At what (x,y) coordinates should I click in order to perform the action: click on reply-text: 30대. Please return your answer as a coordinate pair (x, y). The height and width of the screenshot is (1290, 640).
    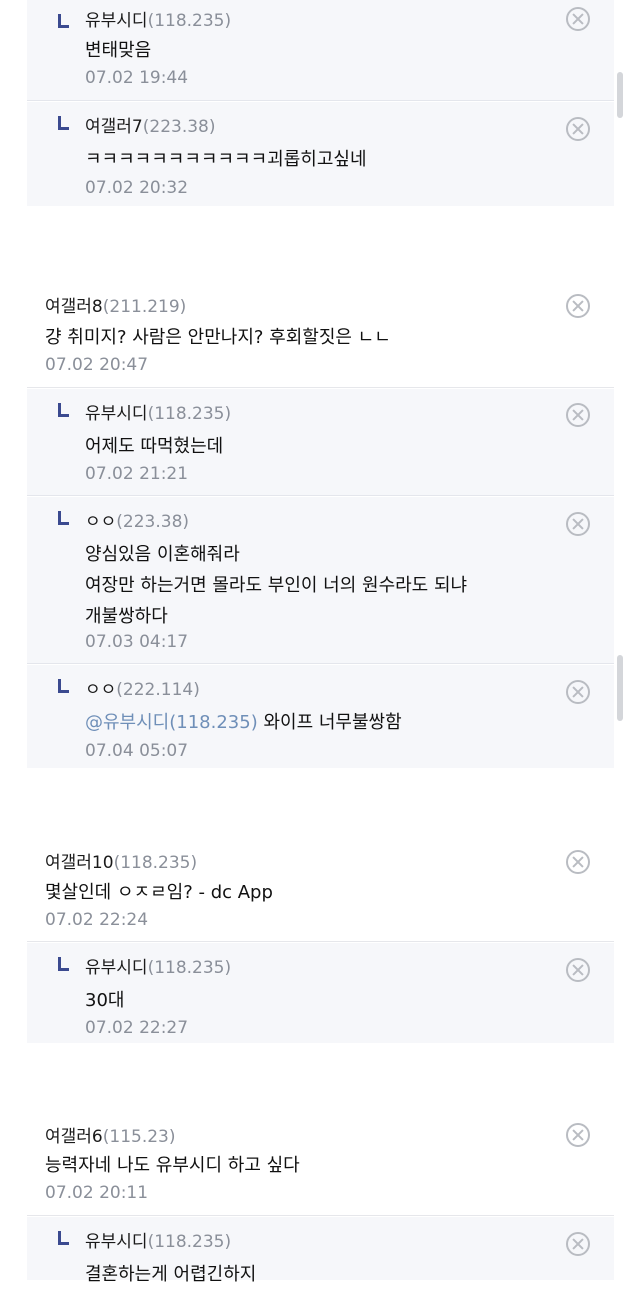
    Looking at the image, I should click on (104, 1000).